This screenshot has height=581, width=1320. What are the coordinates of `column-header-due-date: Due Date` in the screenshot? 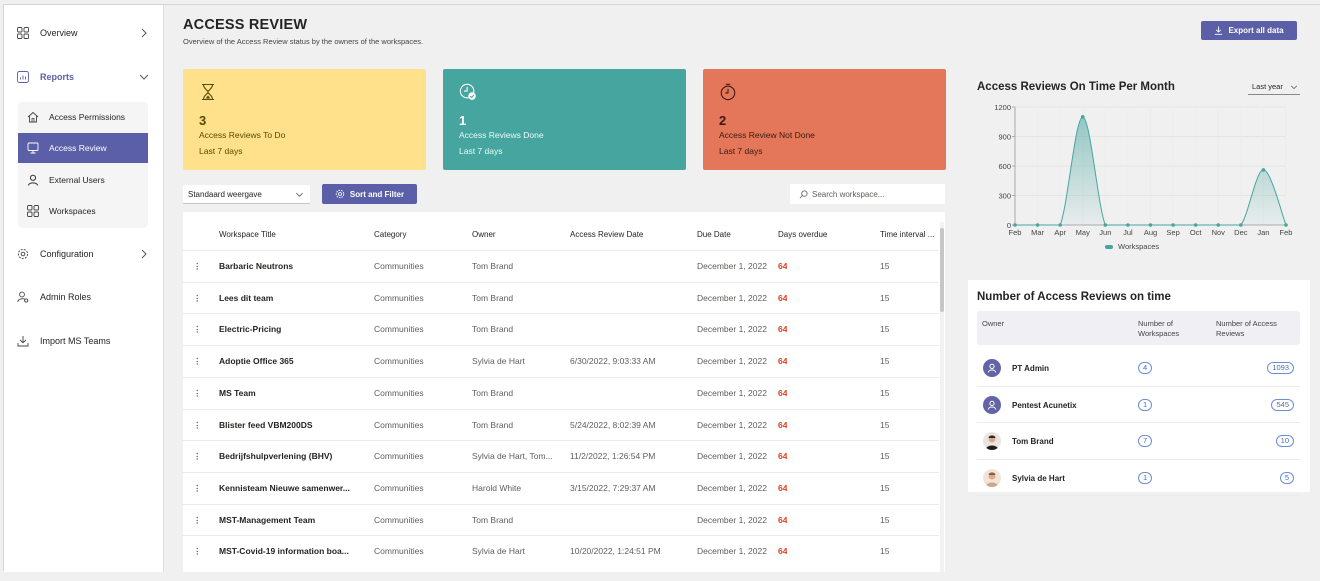 It's located at (714, 234).